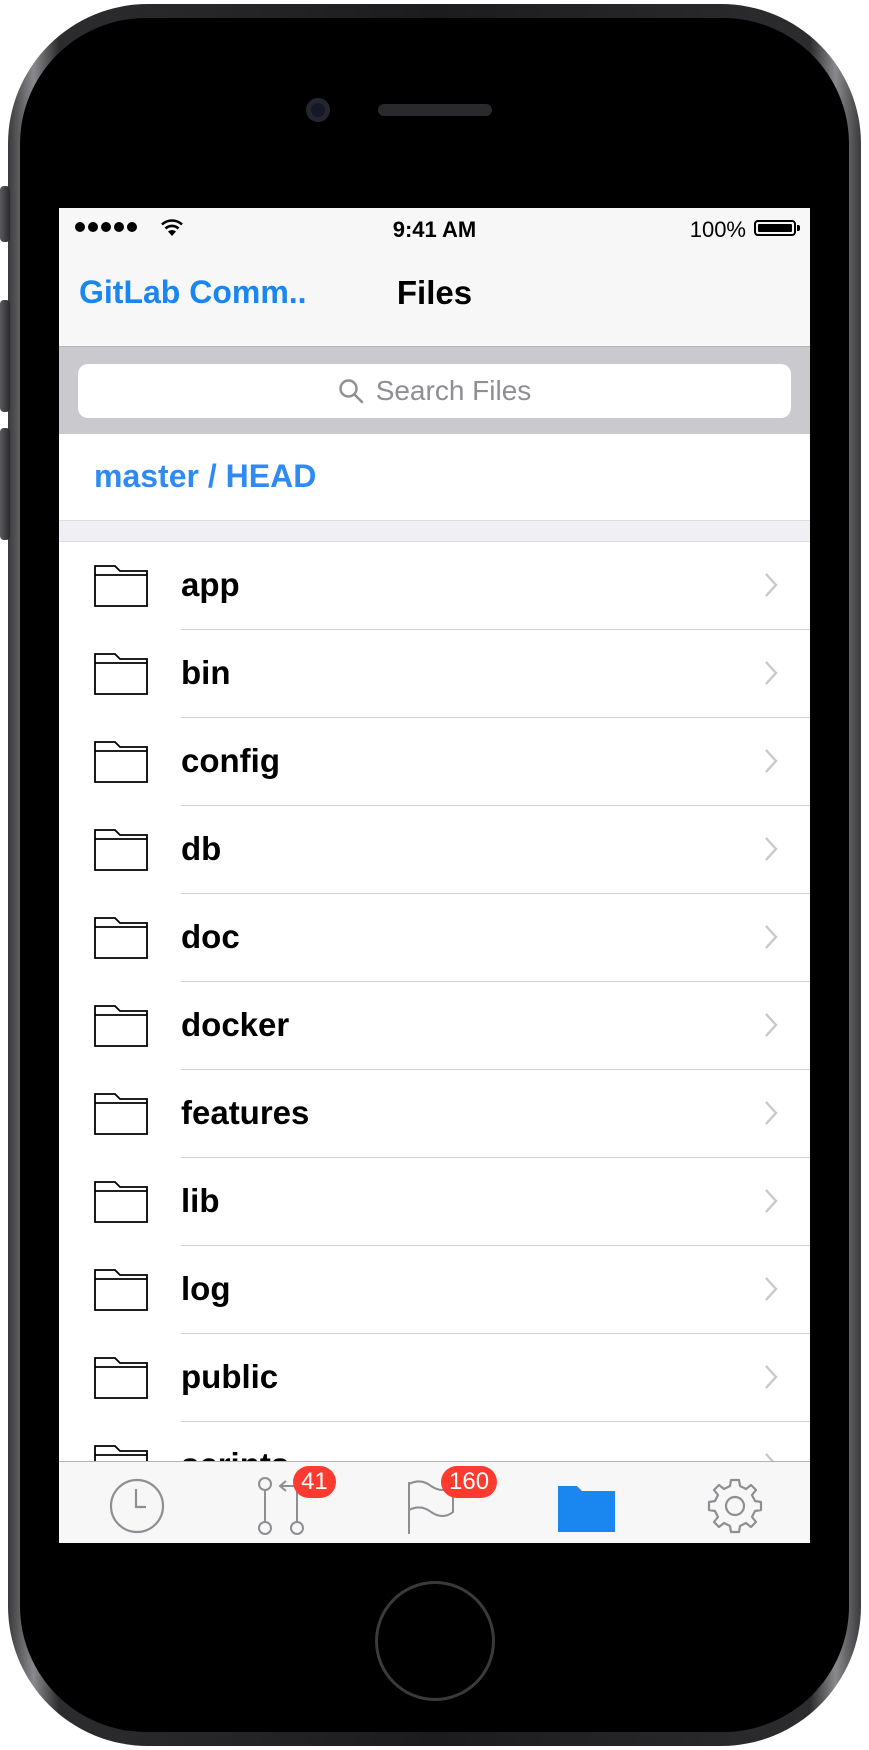 The image size is (869, 1750). Describe the element at coordinates (245, 1112) in the screenshot. I see `file-name: features` at that location.